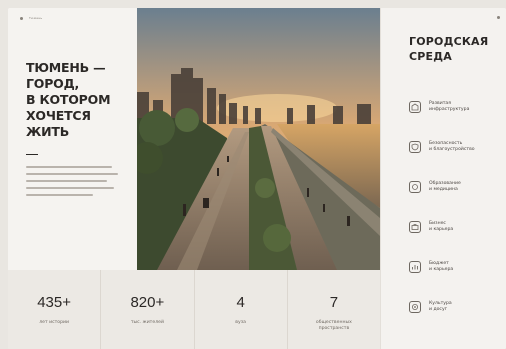 The image size is (506, 349). I want to click on stat-value: 435+, so click(54, 302).